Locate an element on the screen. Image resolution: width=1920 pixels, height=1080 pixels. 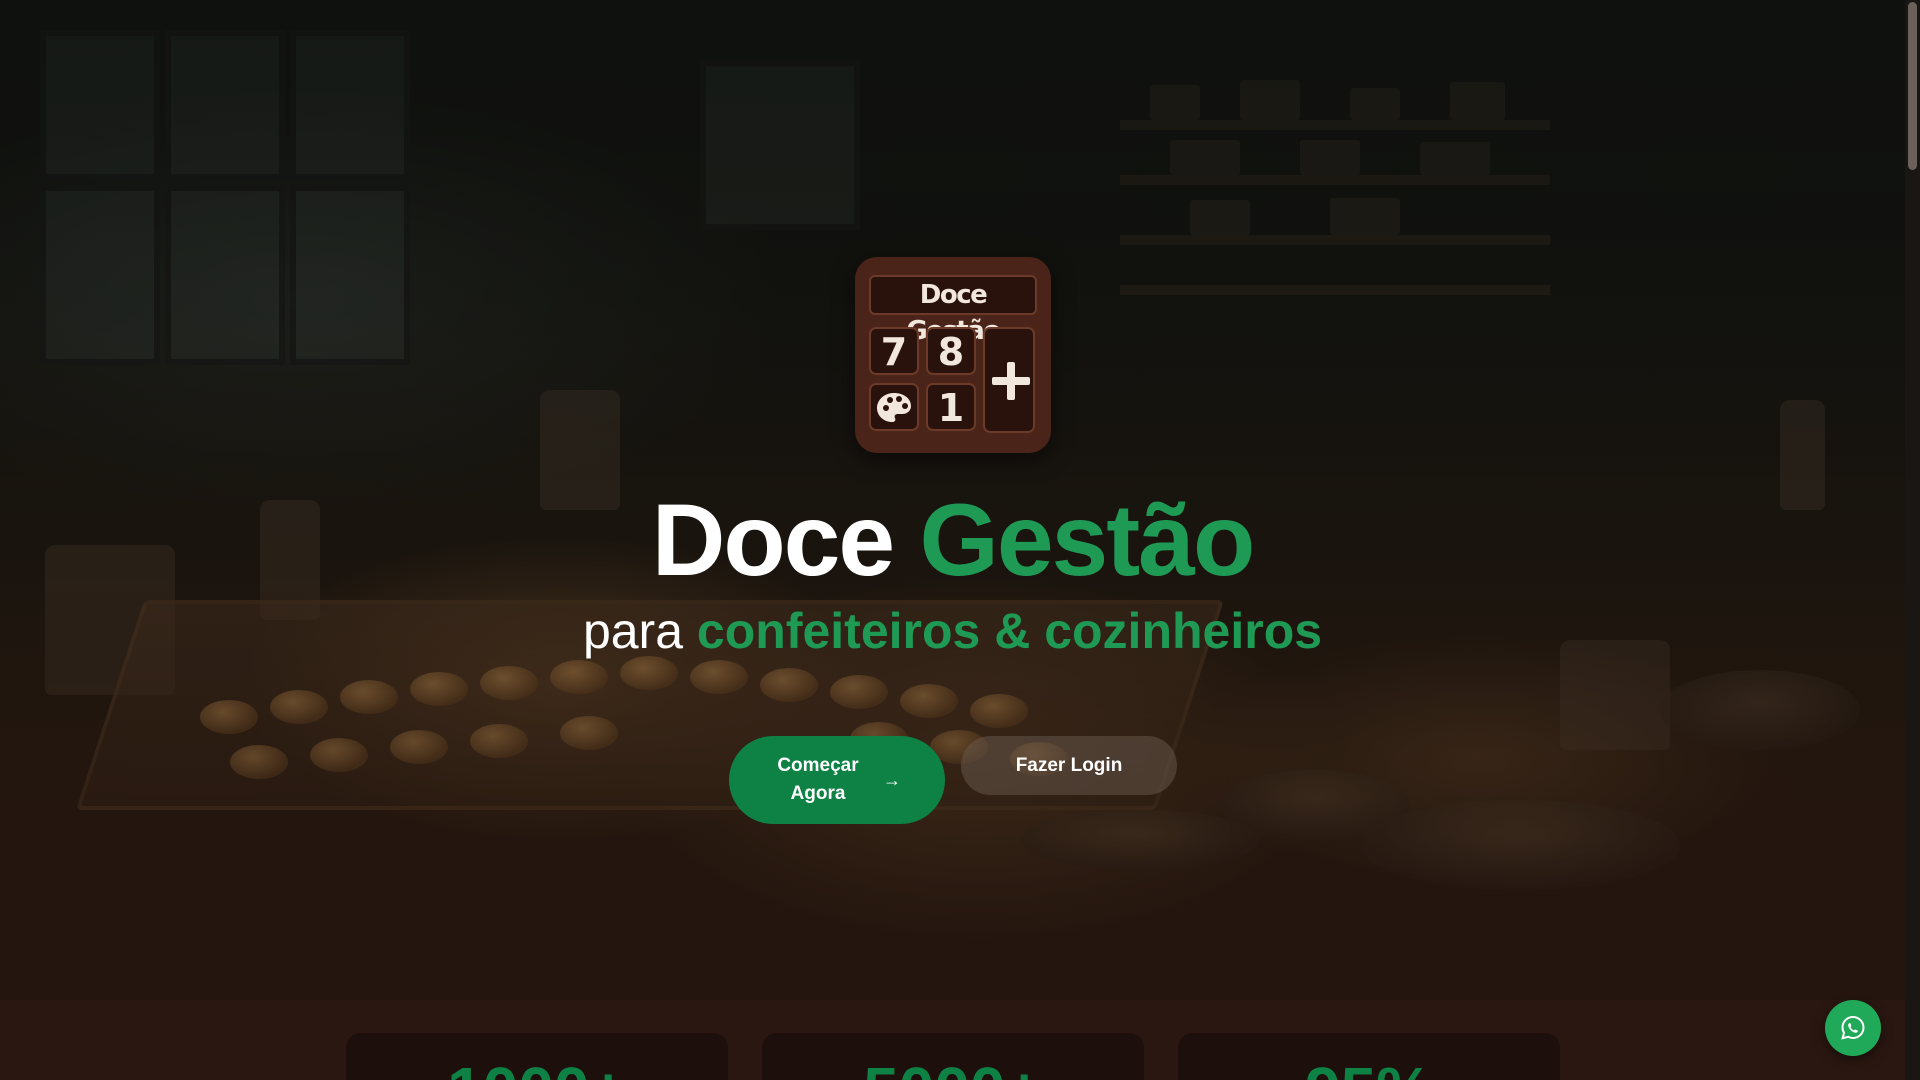
title-word-gestao: Gestão is located at coordinates (1087, 540).